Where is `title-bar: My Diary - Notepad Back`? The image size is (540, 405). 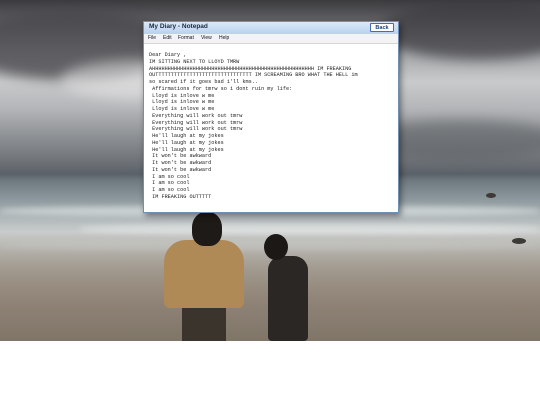 title-bar: My Diary - Notepad Back is located at coordinates (271, 28).